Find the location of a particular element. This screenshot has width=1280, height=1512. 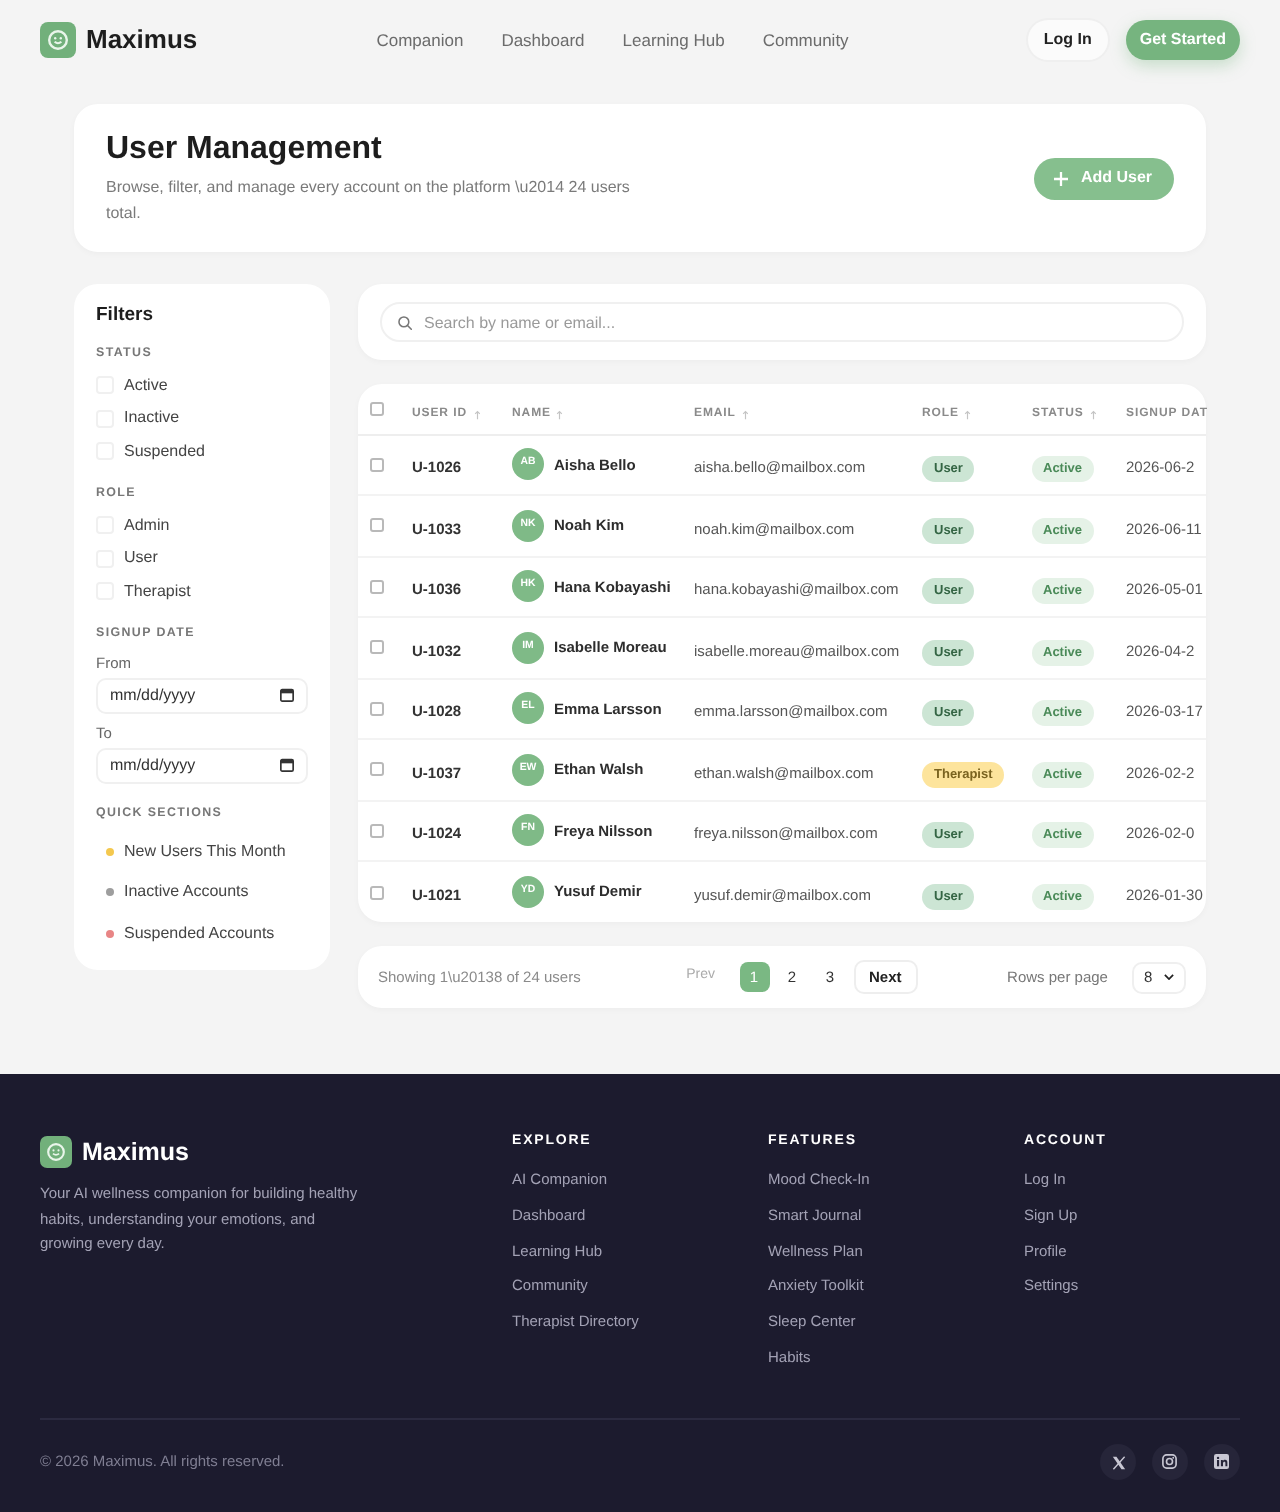

nav-link: Dashboard is located at coordinates (543, 40).